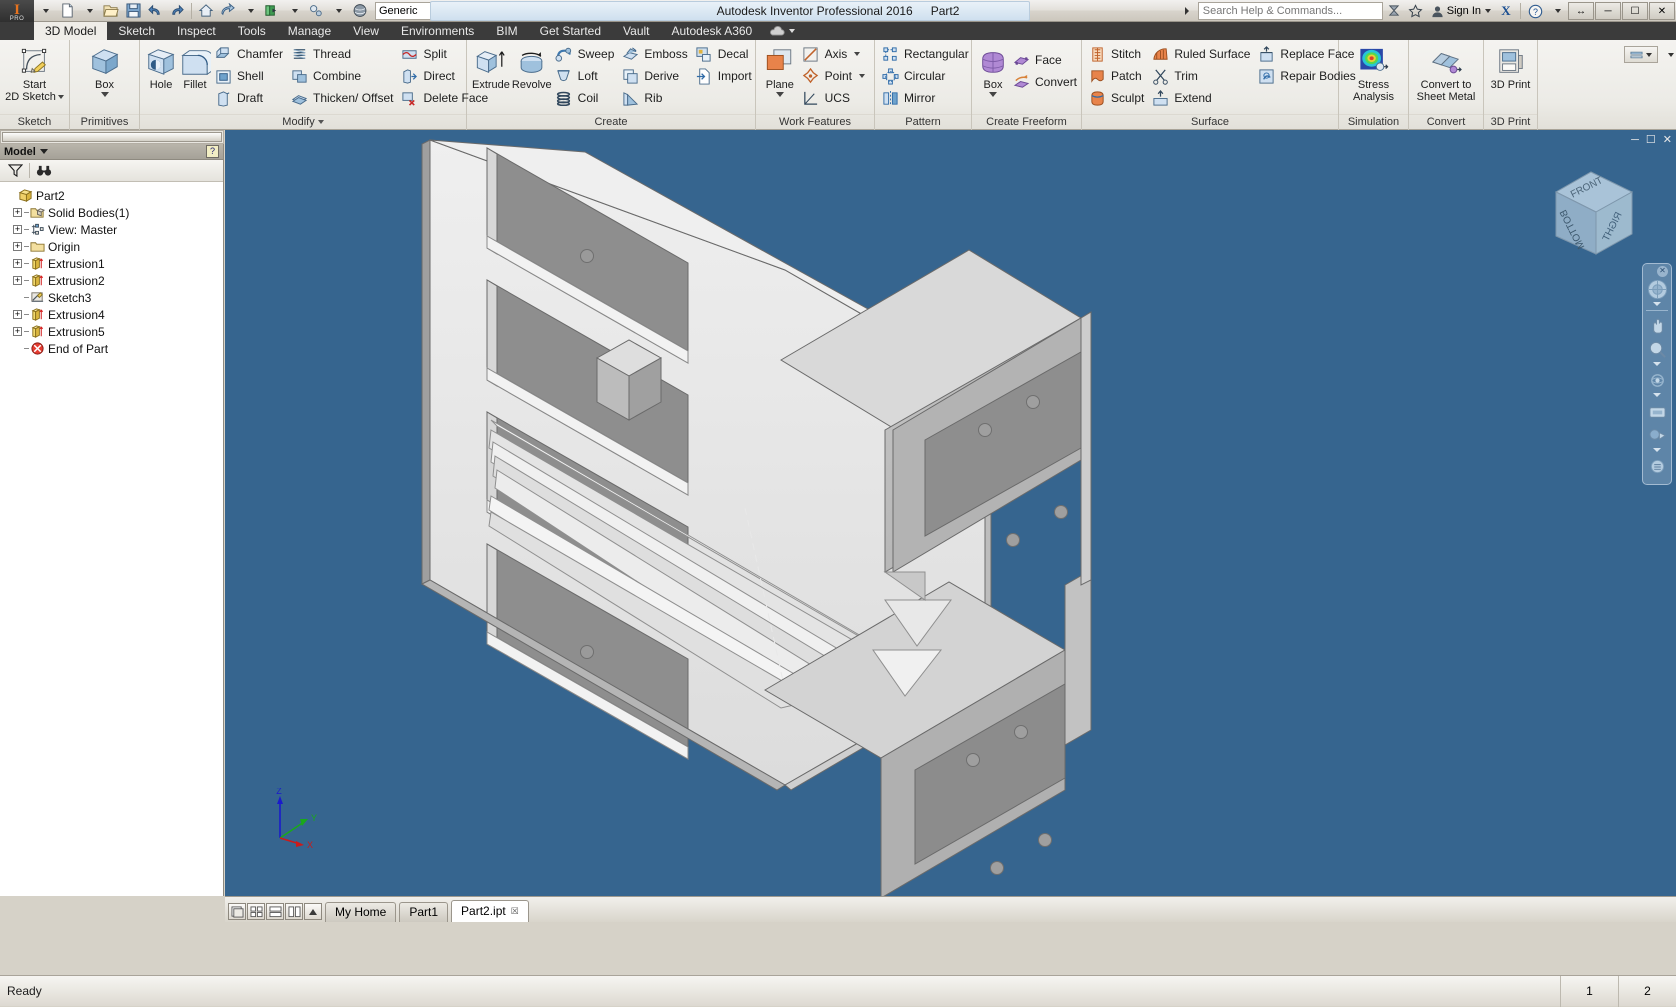 This screenshot has height=1007, width=1676. Describe the element at coordinates (67, 11) in the screenshot. I see `new-file-icon` at that location.